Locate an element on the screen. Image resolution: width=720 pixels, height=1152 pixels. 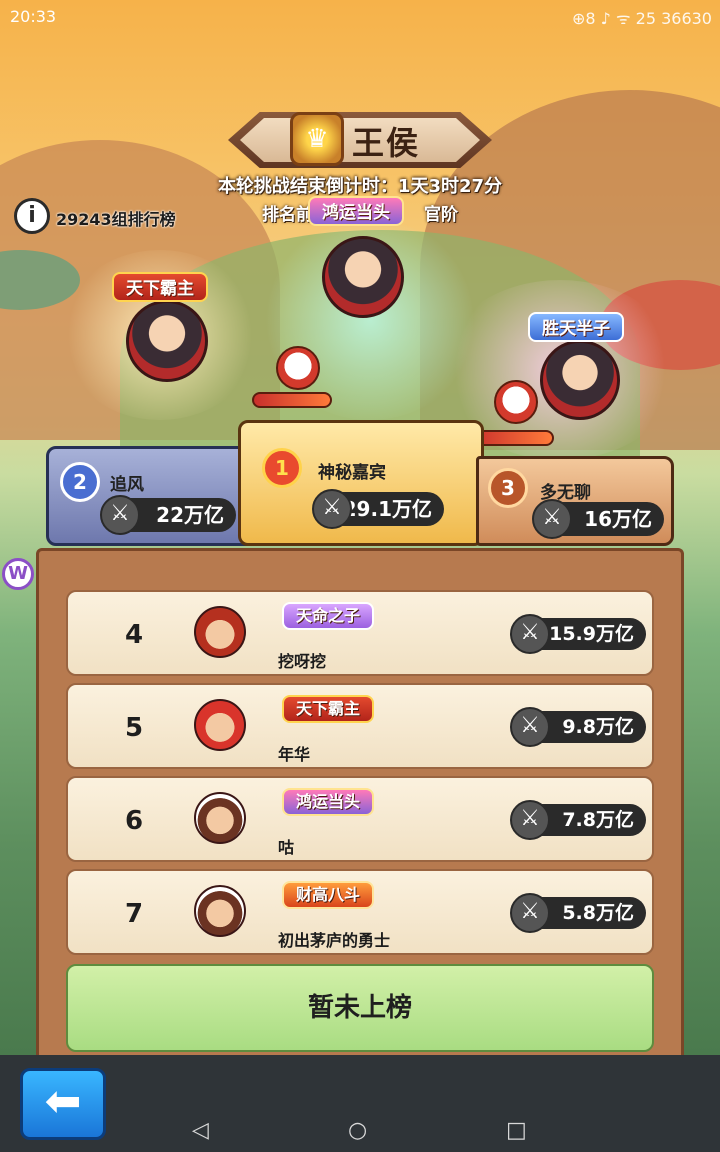
hero-rank1 is located at coordinates (363, 277).